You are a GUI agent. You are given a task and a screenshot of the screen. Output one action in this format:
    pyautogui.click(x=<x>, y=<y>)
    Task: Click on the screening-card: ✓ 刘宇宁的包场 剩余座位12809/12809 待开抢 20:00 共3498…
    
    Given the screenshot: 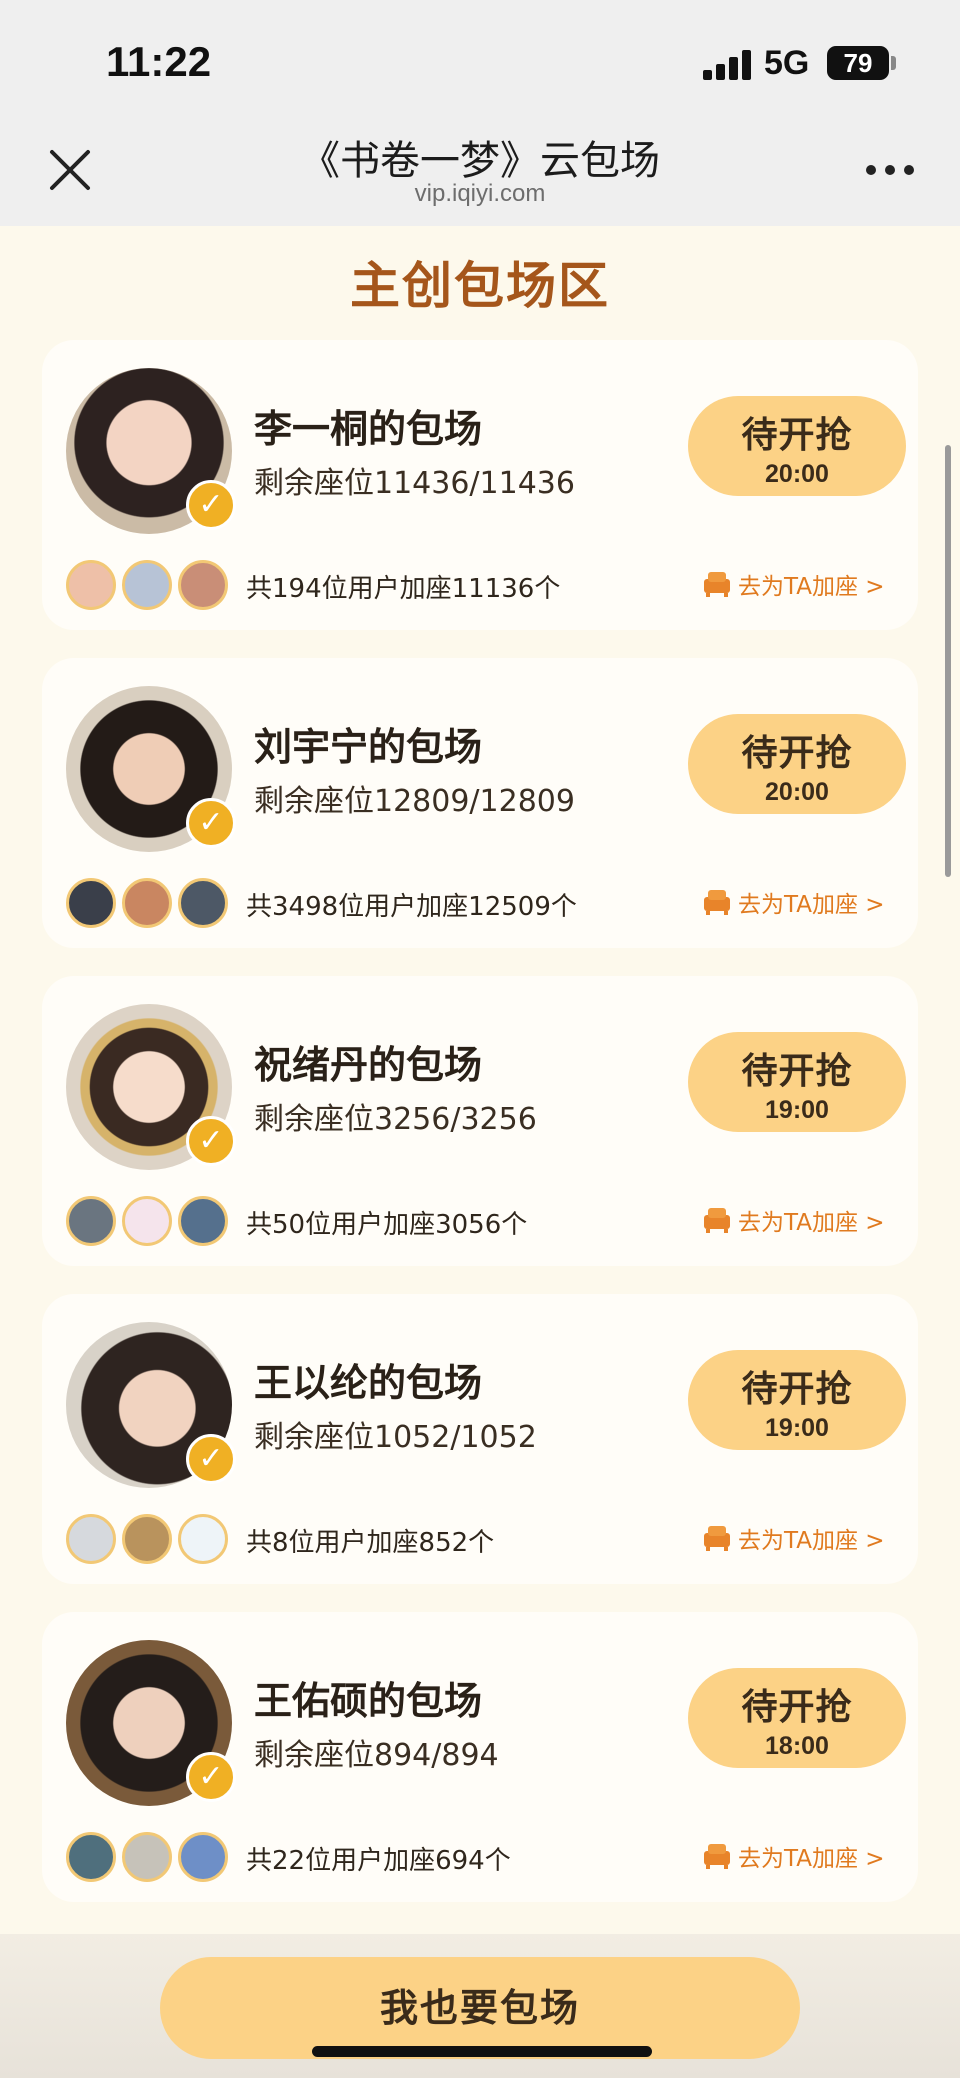 What is the action you would take?
    pyautogui.click(x=480, y=803)
    